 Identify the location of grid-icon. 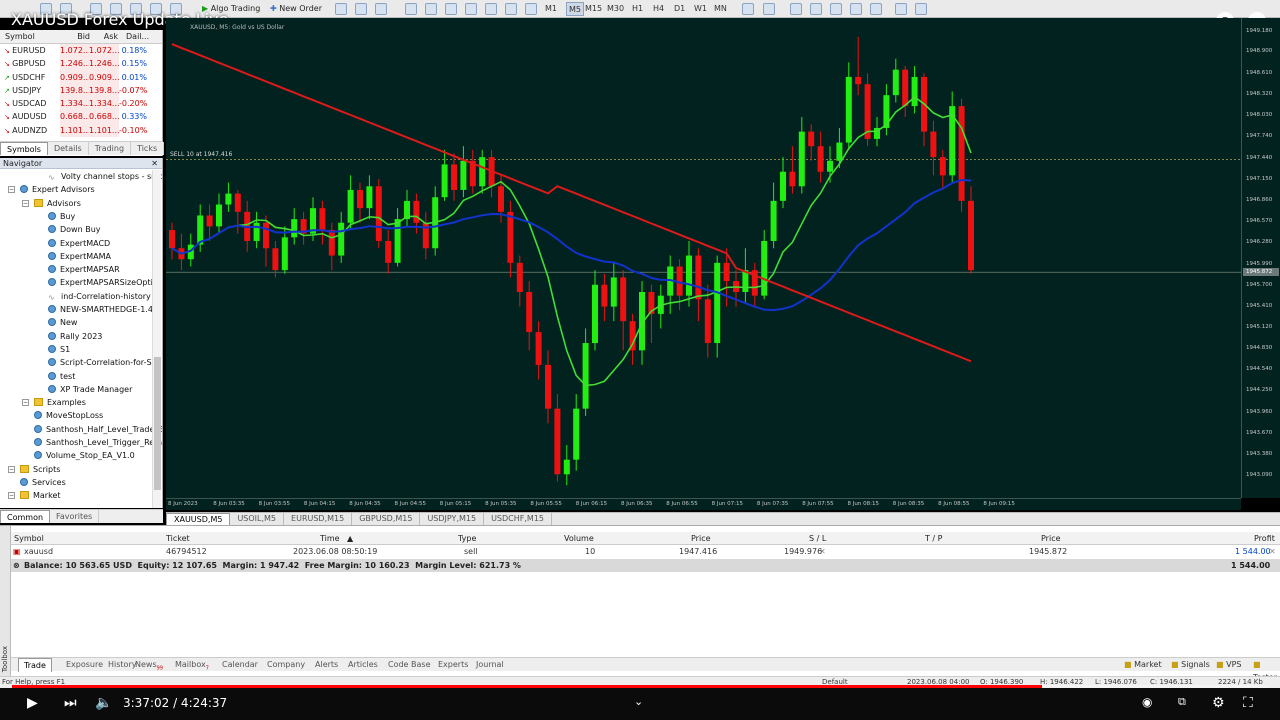
(451, 9).